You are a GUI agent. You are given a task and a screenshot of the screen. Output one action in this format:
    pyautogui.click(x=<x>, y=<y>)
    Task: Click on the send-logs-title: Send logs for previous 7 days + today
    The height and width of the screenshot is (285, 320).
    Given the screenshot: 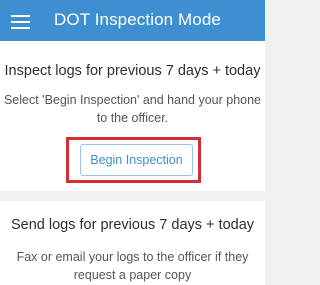 What is the action you would take?
    pyautogui.click(x=132, y=225)
    